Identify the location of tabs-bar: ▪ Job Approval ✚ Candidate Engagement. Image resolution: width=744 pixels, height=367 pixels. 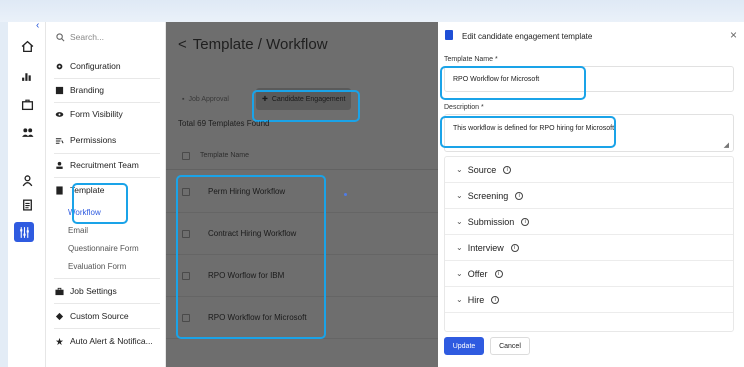
(302, 96).